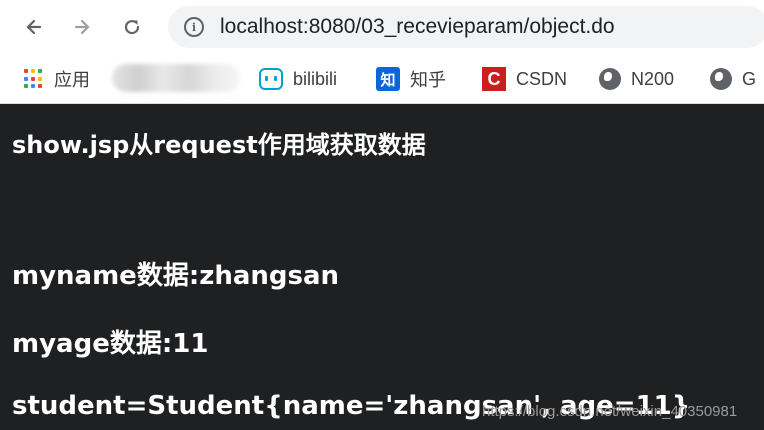 Image resolution: width=764 pixels, height=430 pixels. What do you see at coordinates (176, 78) in the screenshot?
I see `blurred-bookmark` at bounding box center [176, 78].